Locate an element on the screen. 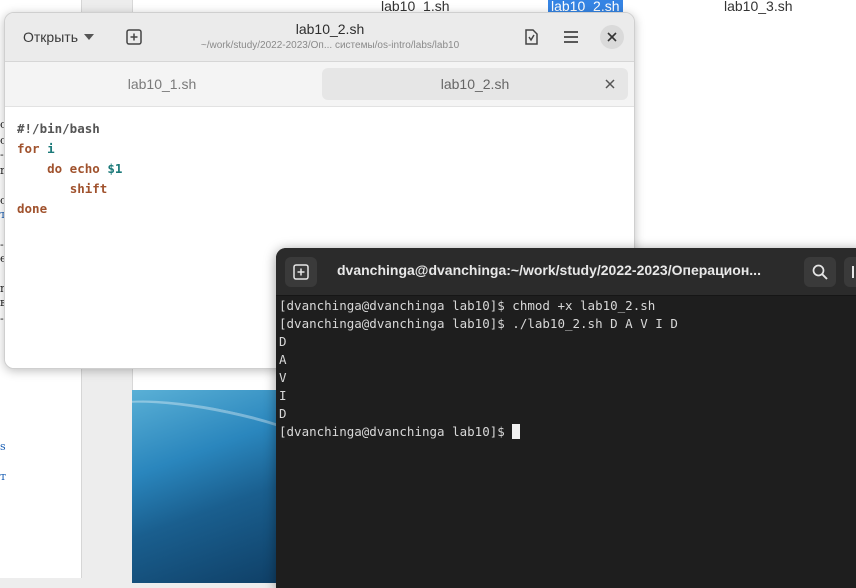  save-icon is located at coordinates (531, 37).